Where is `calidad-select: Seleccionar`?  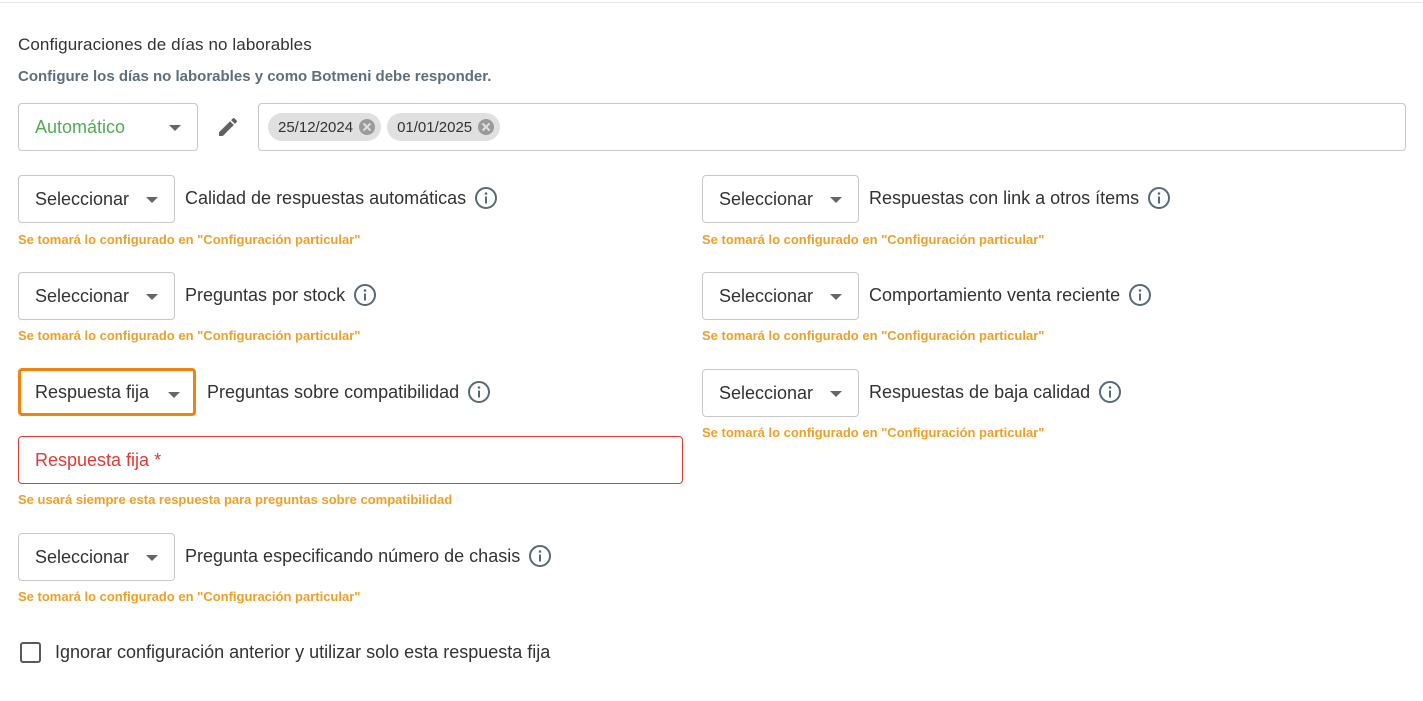
calidad-select: Seleccionar is located at coordinates (96, 199).